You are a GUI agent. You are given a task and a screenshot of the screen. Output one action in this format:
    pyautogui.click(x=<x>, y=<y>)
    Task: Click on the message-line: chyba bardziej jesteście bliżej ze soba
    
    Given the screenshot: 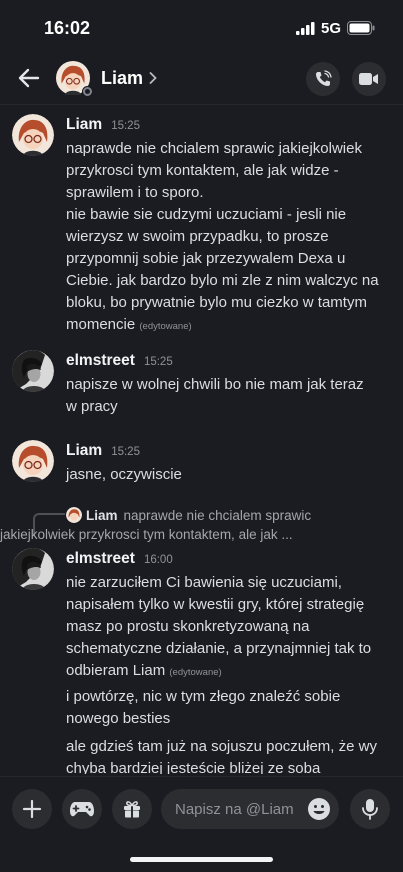 What is the action you would take?
    pyautogui.click(x=193, y=767)
    